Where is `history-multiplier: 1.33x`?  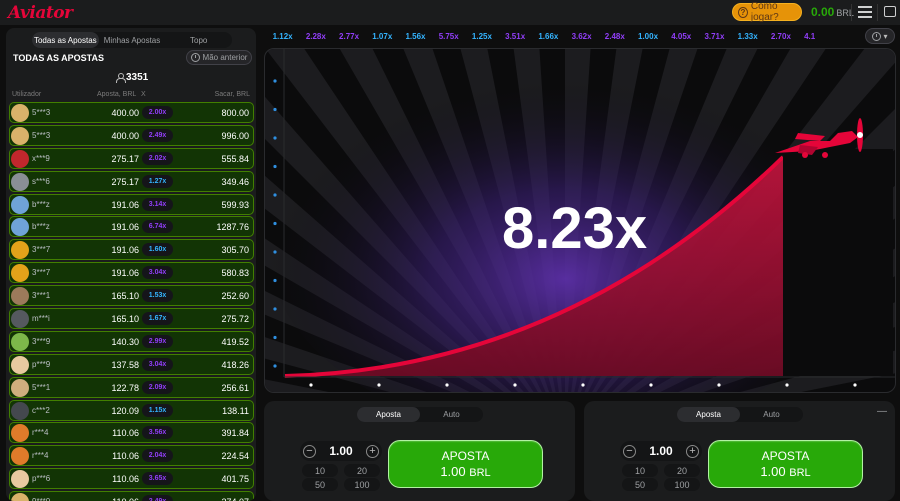 history-multiplier: 1.33x is located at coordinates (747, 36).